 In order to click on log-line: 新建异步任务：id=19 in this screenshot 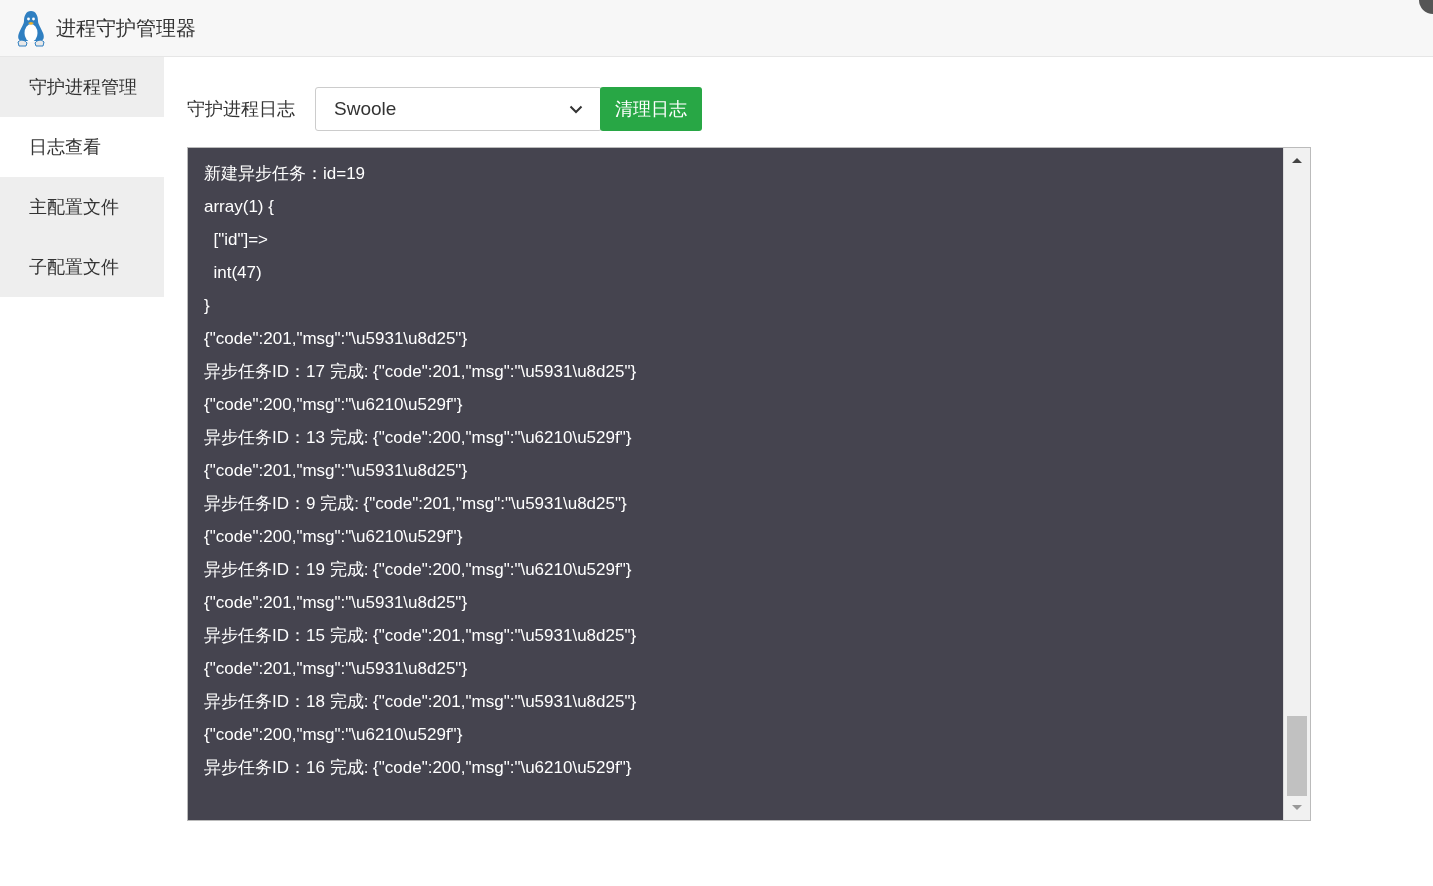, I will do `click(285, 174)`.